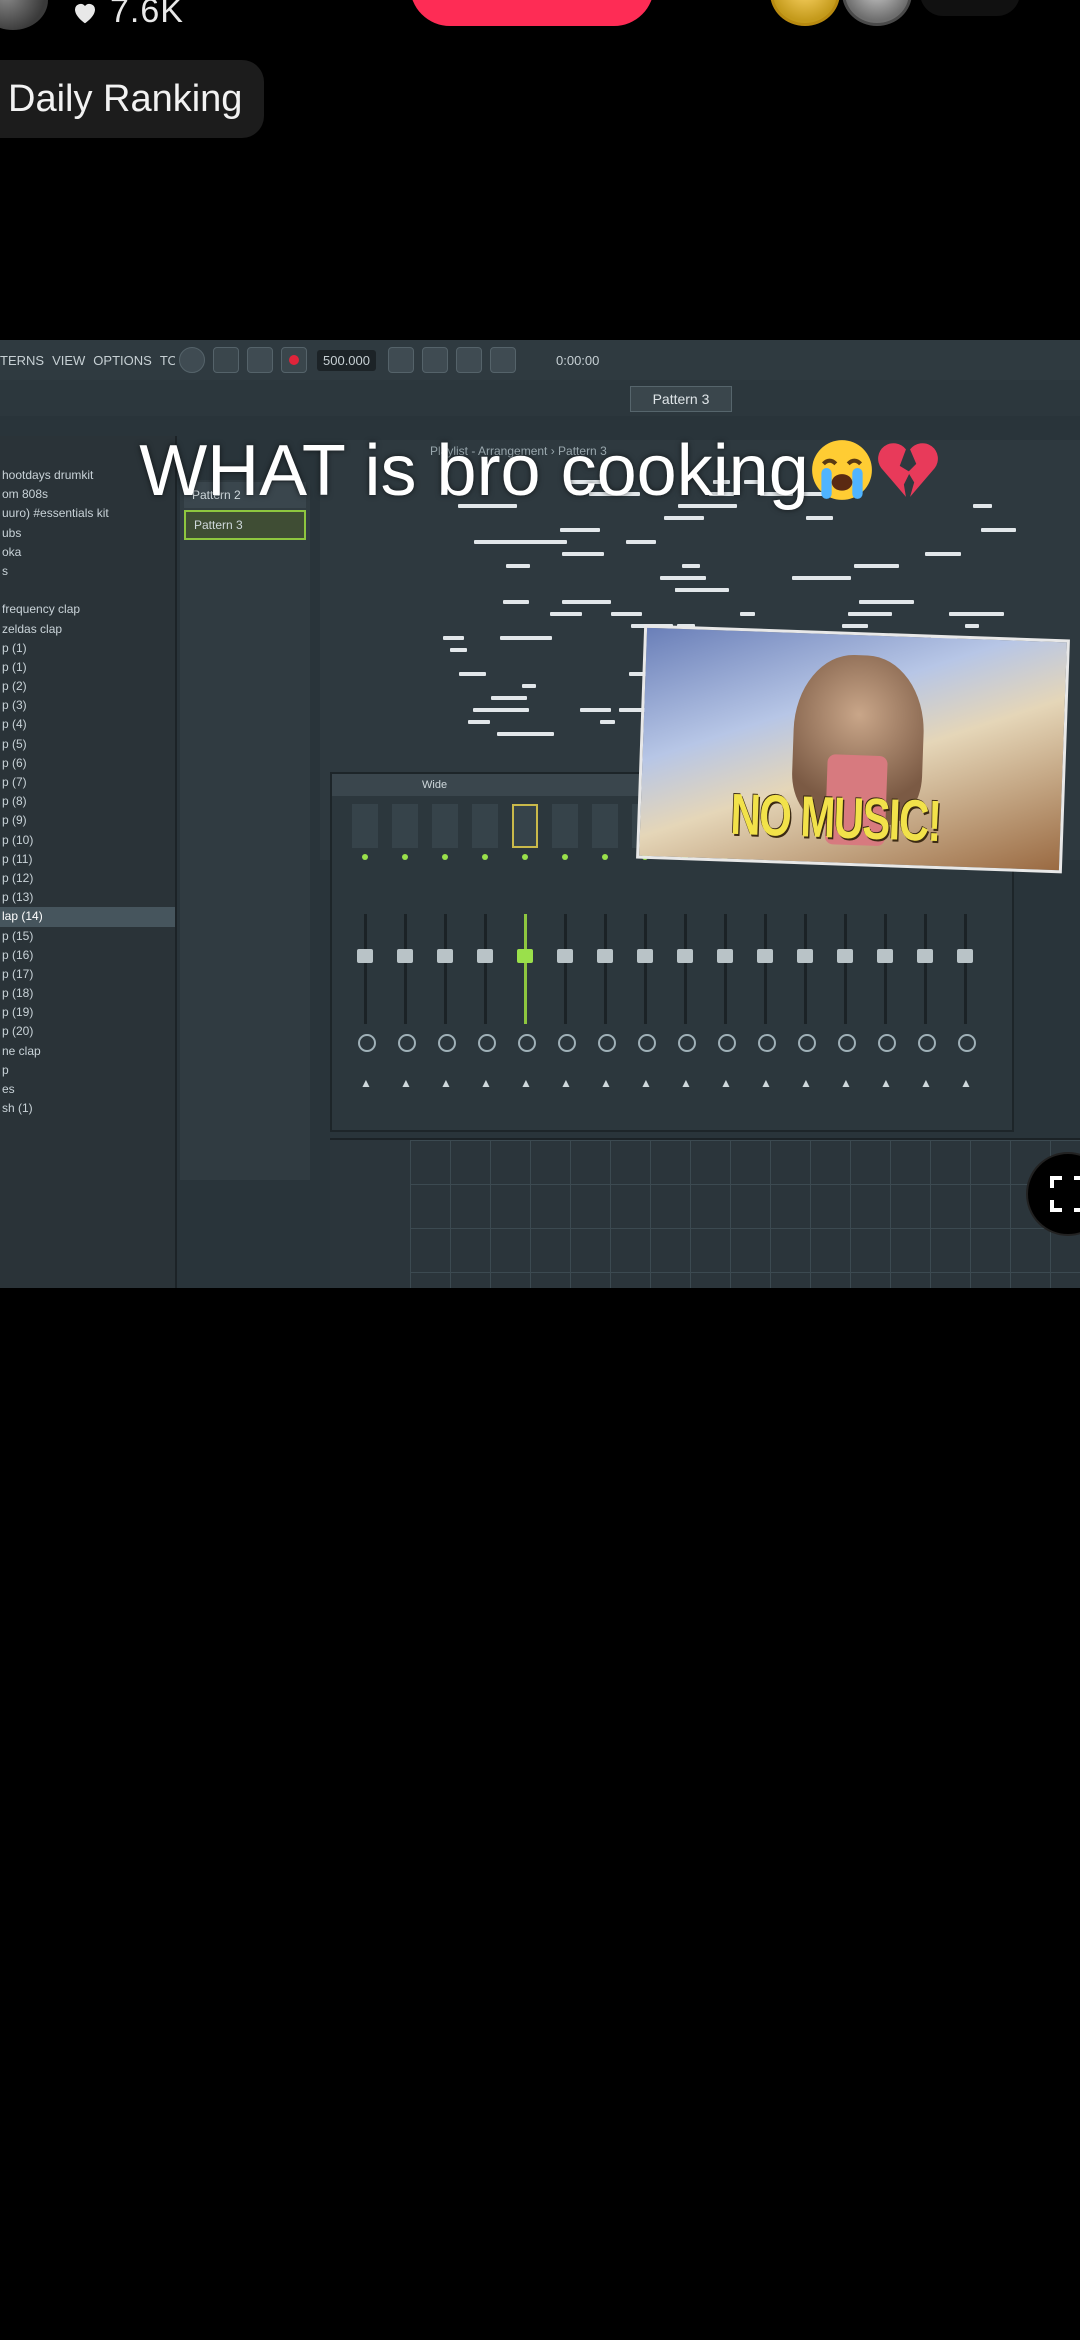 This screenshot has width=1080, height=2340. What do you see at coordinates (14, 782) in the screenshot?
I see `browser-item: p (7)` at bounding box center [14, 782].